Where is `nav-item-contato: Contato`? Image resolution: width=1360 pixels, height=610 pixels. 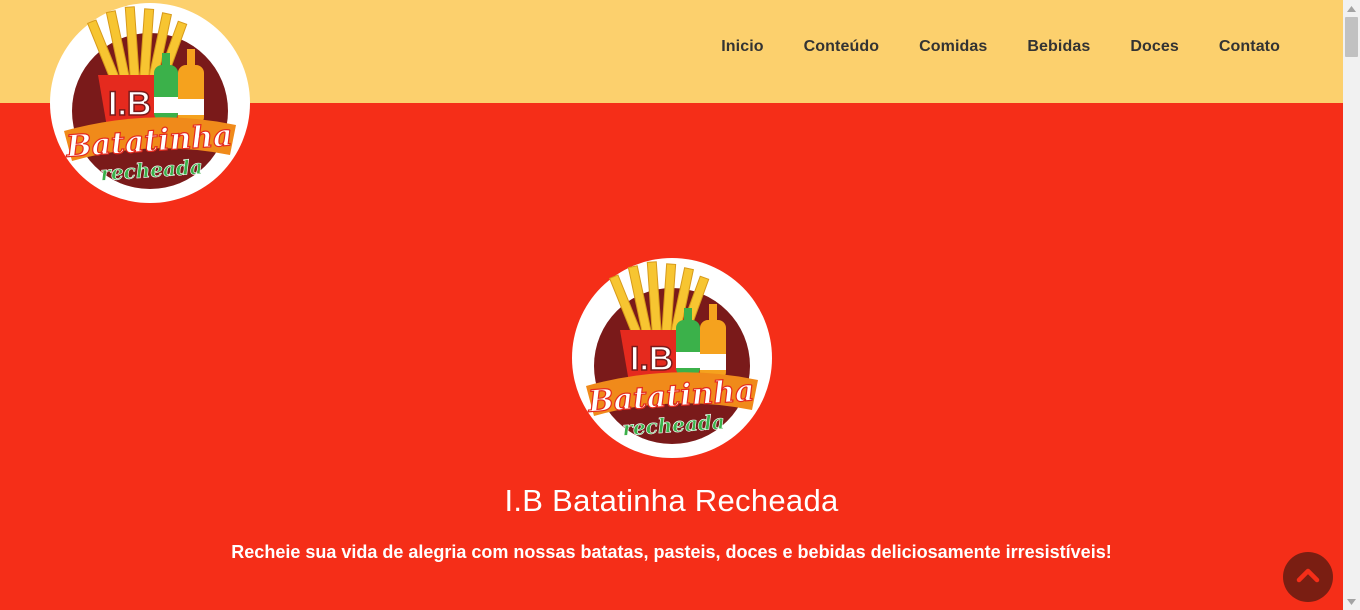 nav-item-contato: Contato is located at coordinates (1249, 47).